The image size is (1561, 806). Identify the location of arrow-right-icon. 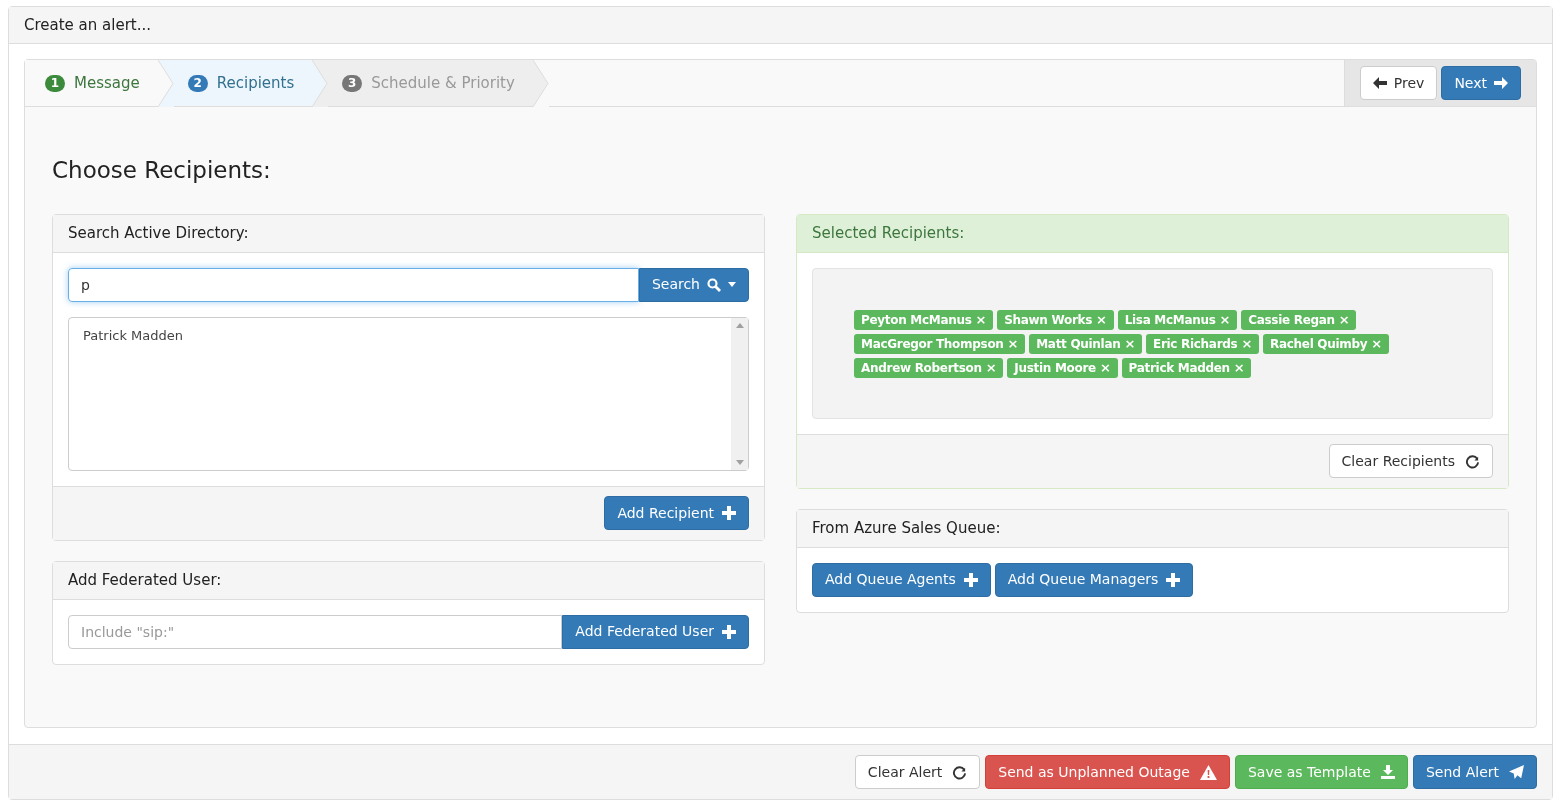
(1501, 83).